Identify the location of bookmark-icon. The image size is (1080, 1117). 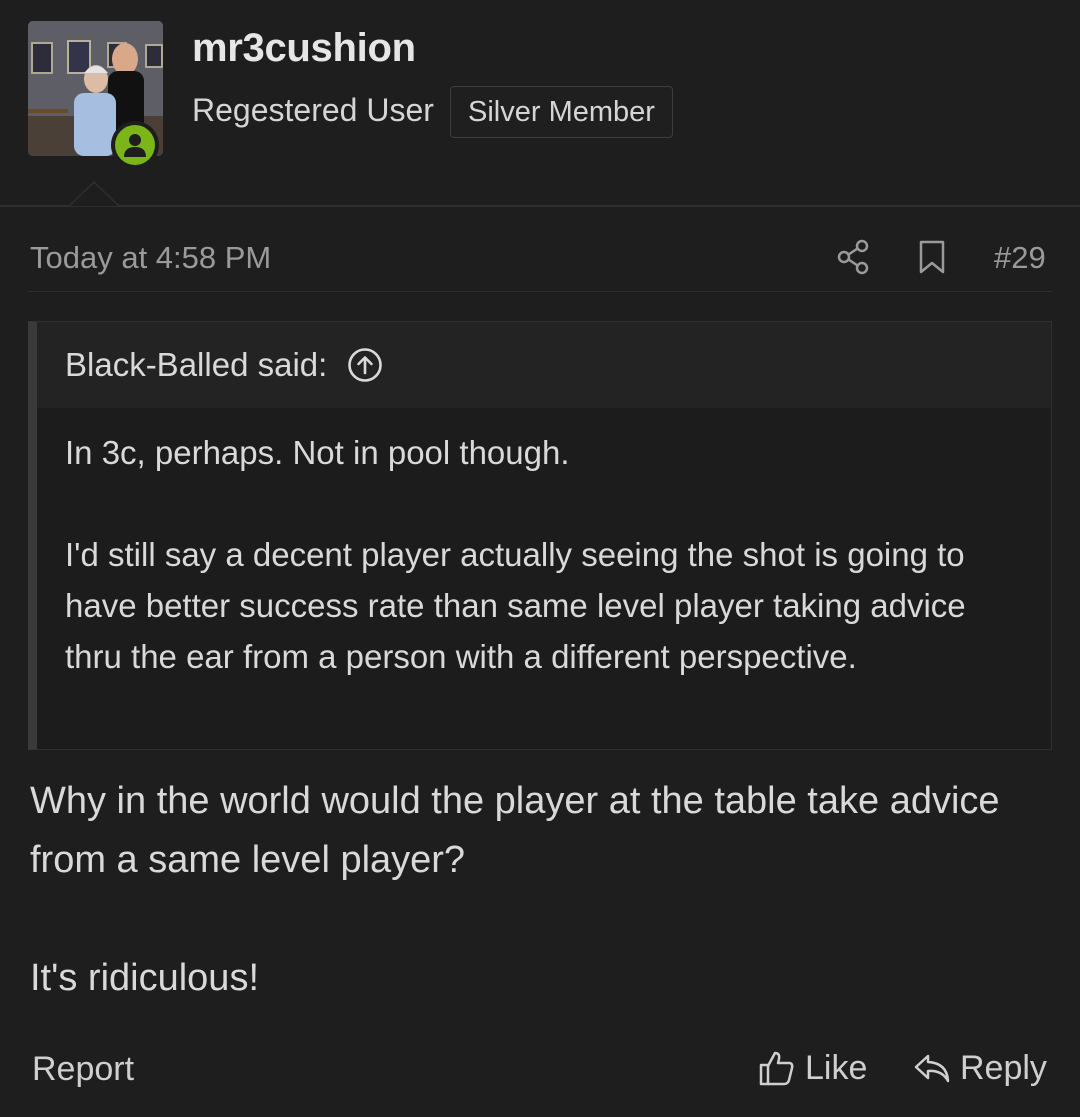
(932, 257).